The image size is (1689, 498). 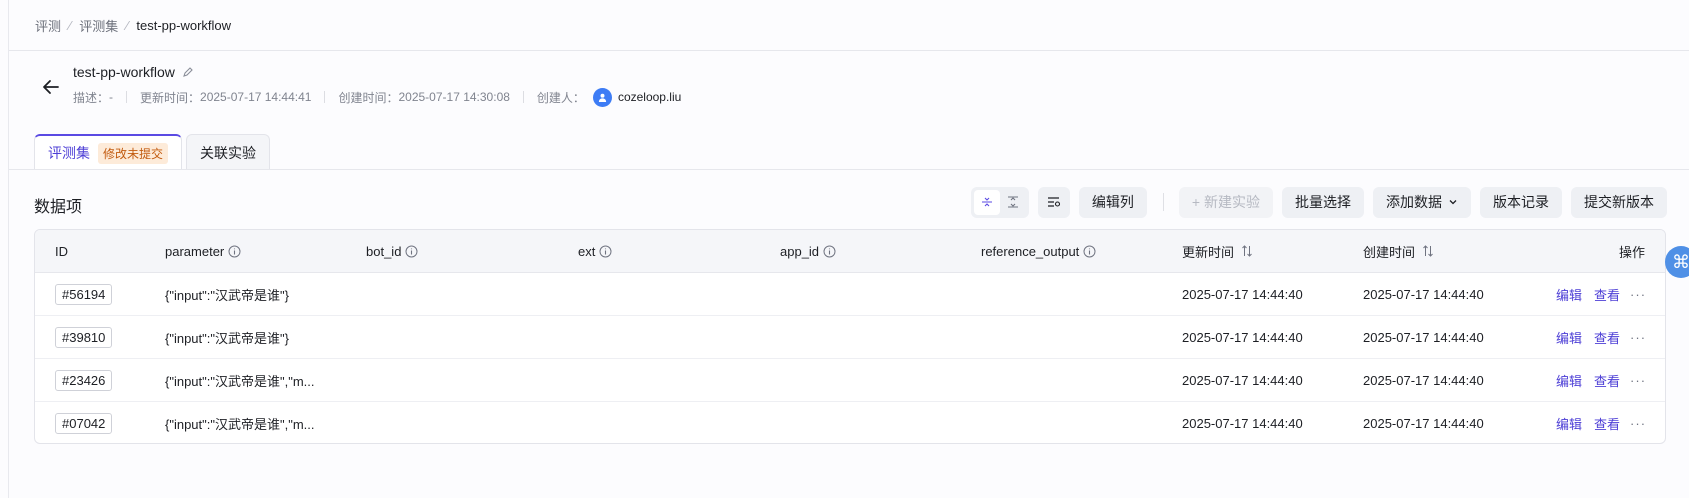 I want to click on compact-density-icon, so click(x=986, y=202).